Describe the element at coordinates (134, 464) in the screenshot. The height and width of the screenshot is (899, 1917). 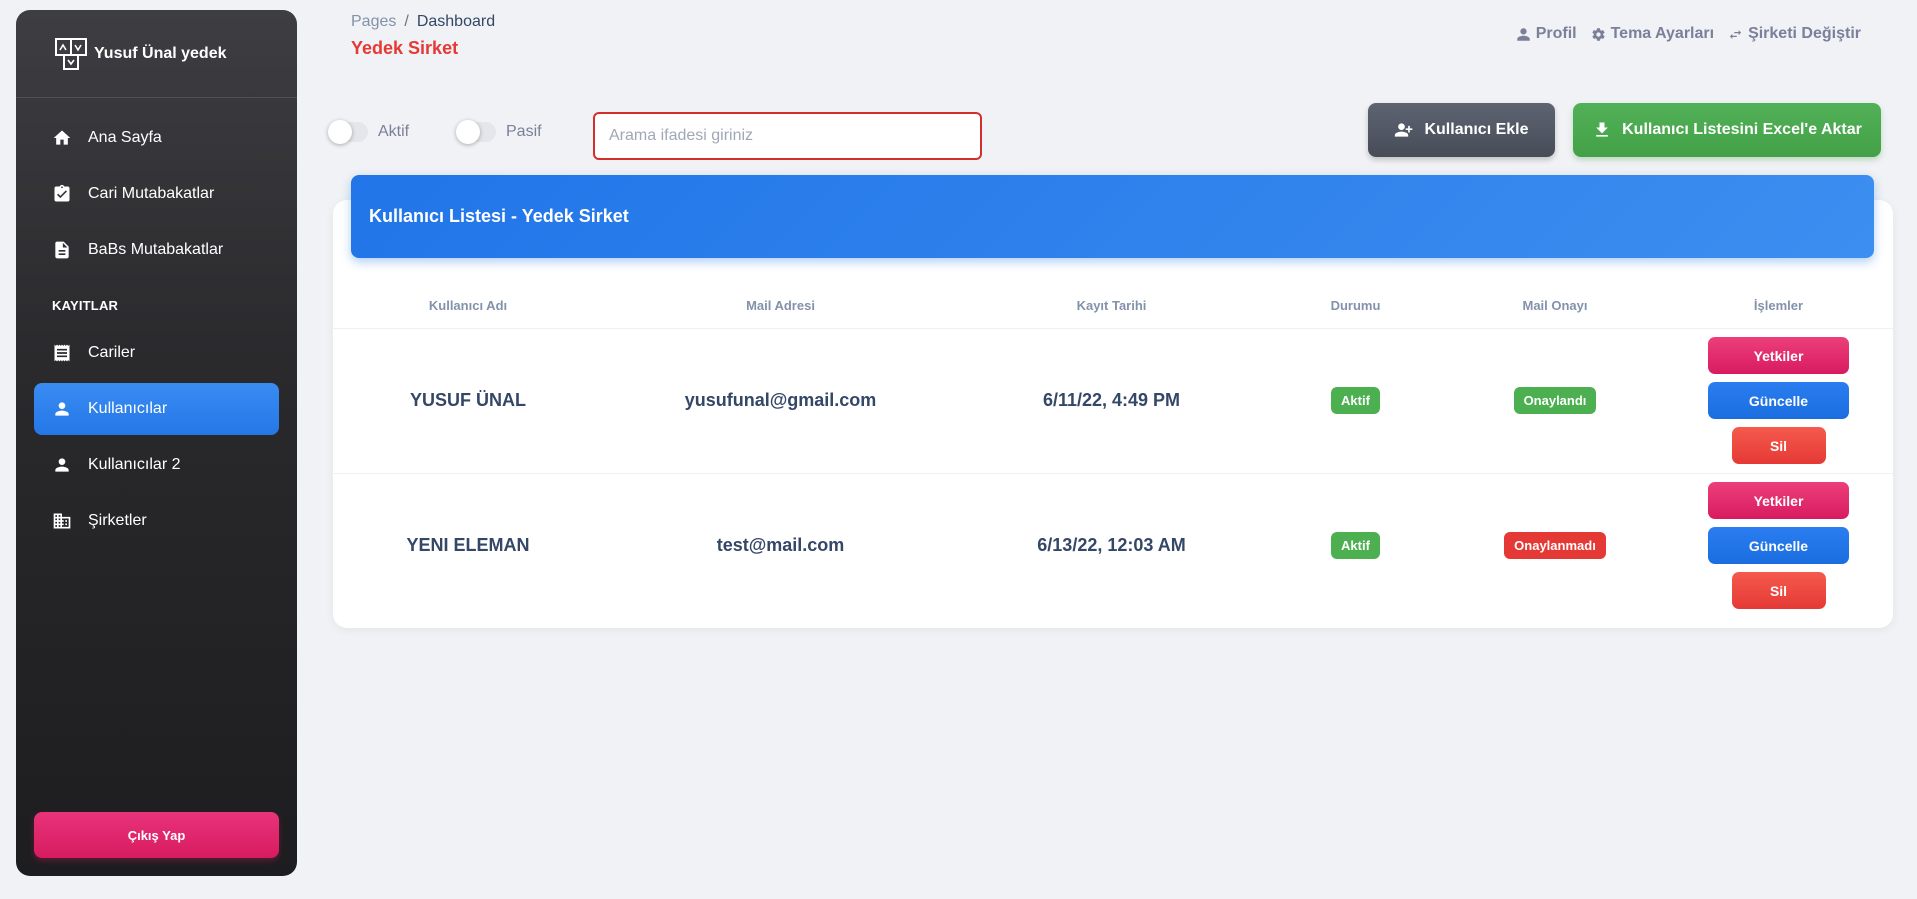
I see `sidebar-item-label: Kullanıcılar 2` at that location.